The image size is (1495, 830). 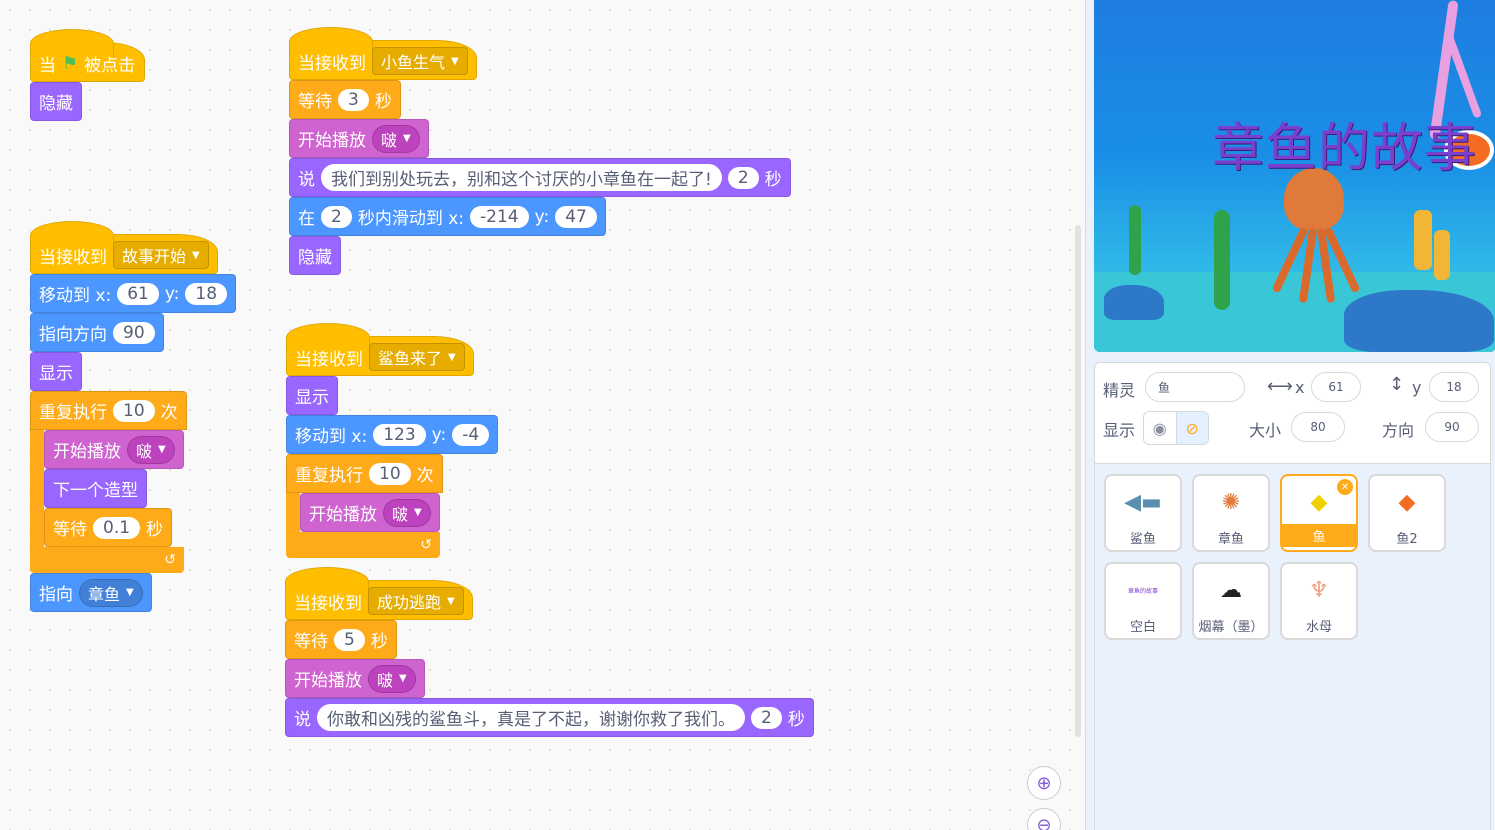 I want to click on message-dropdown: 鲨鱼来了 ▼, so click(x=417, y=357).